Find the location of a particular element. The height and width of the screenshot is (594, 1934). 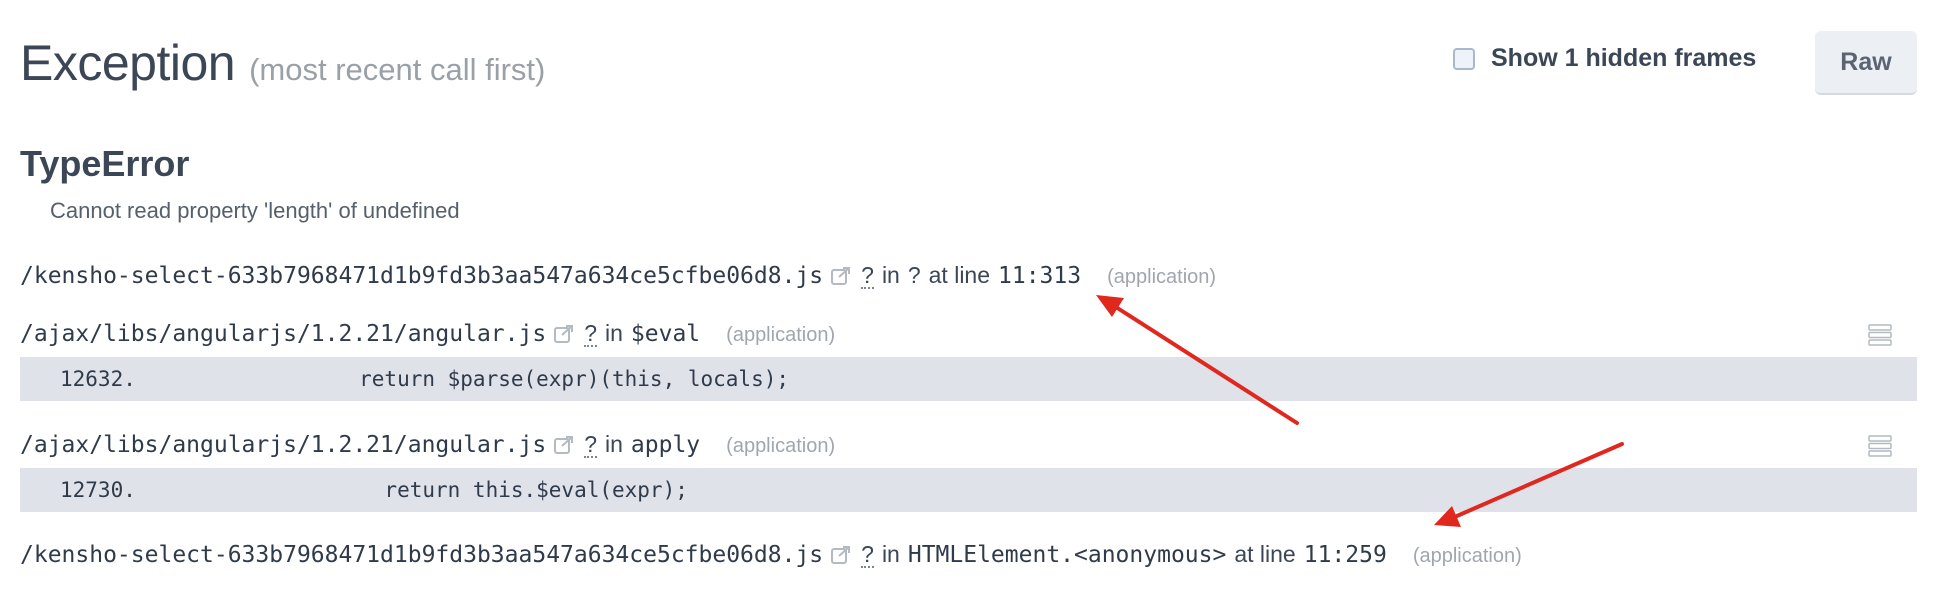

code-context-line: 12730. return this.$eval(expr); is located at coordinates (968, 490).